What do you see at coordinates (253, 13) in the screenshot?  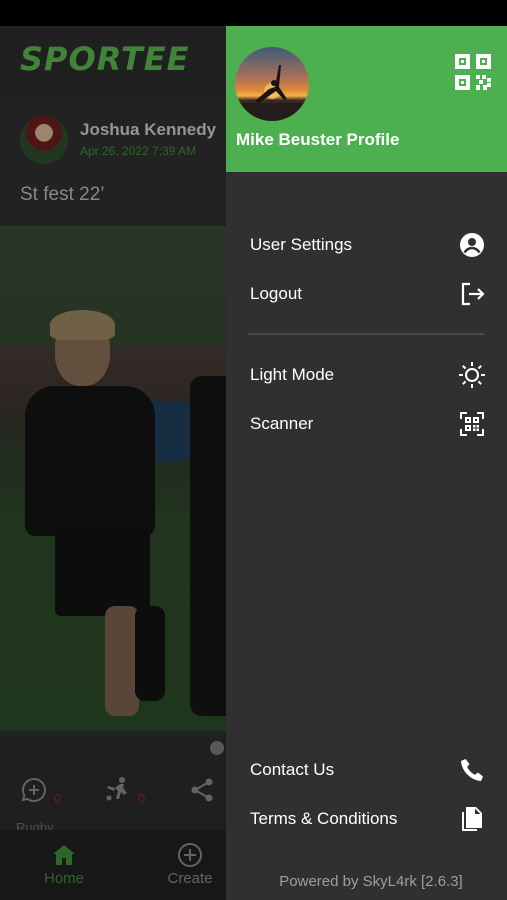 I see `status-bar` at bounding box center [253, 13].